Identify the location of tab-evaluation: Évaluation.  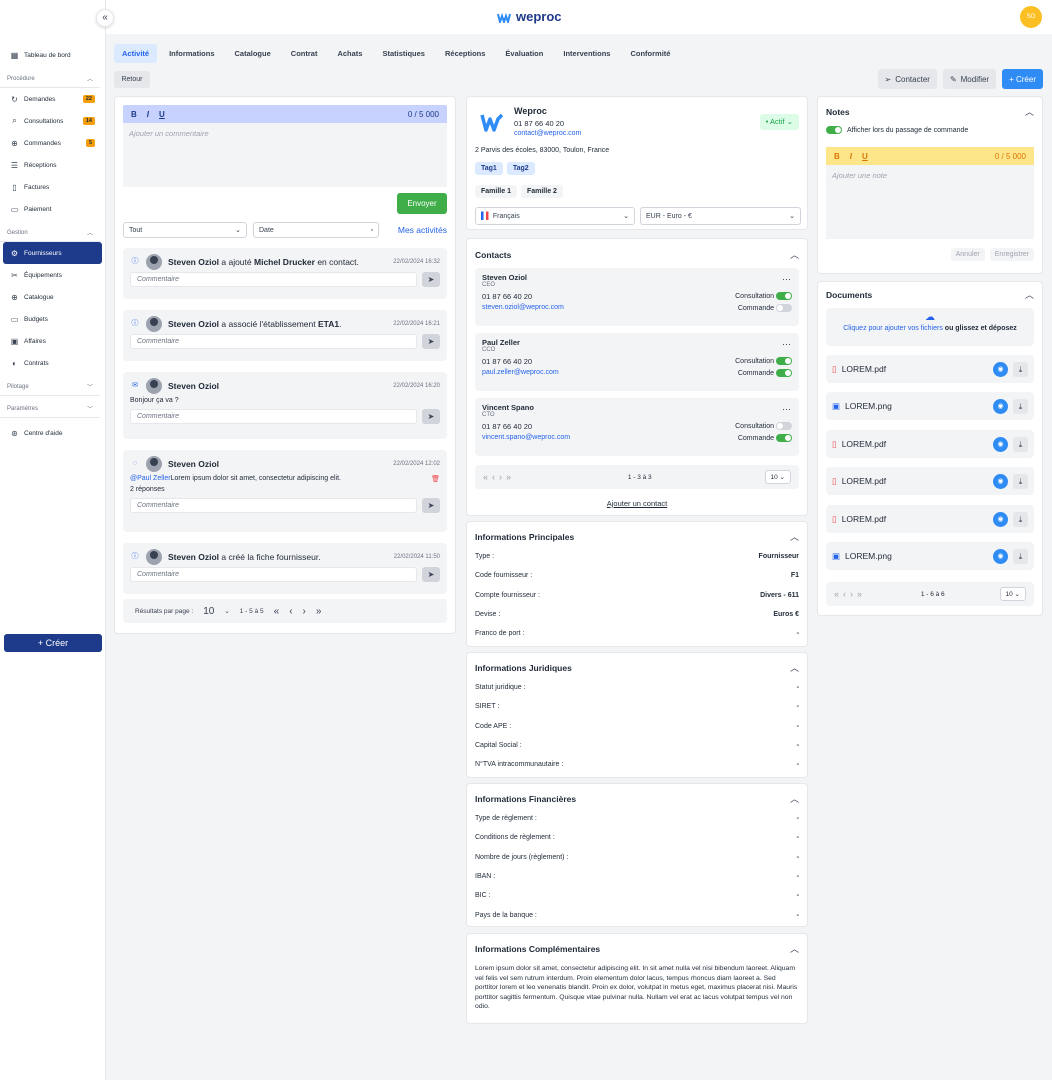
(524, 53).